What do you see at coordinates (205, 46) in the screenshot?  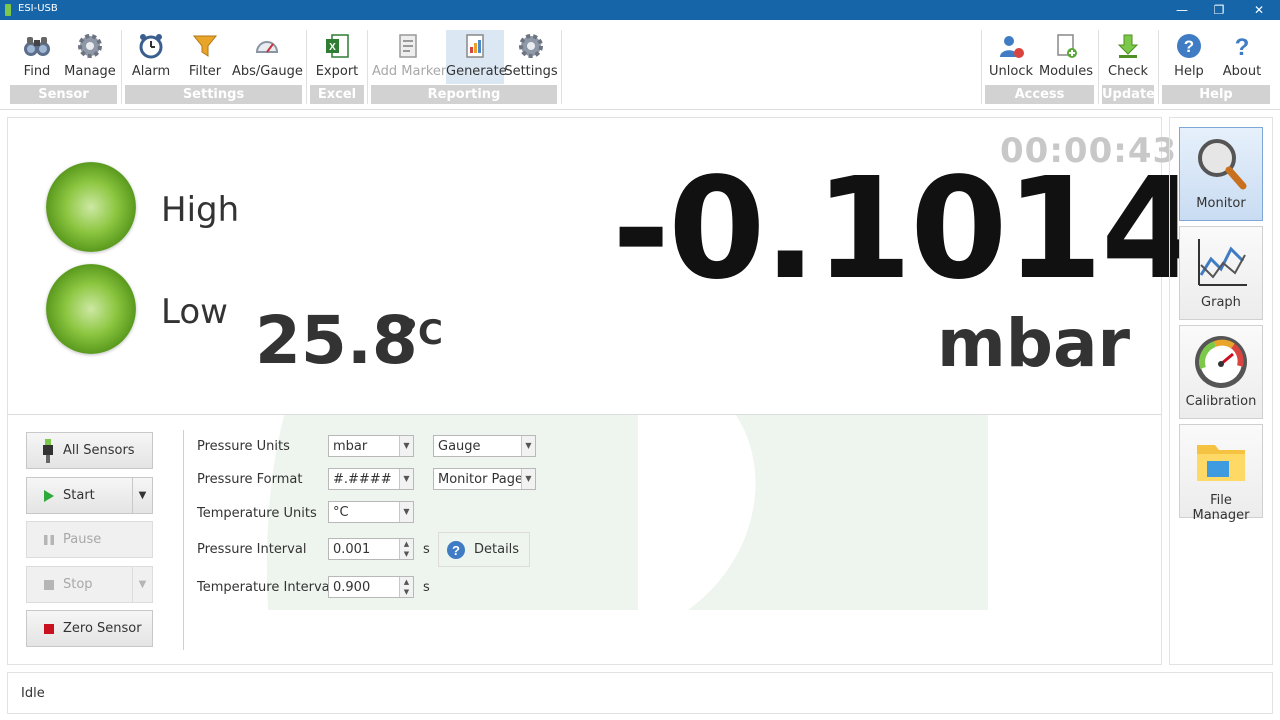 I see `filter-funnel-icon` at bounding box center [205, 46].